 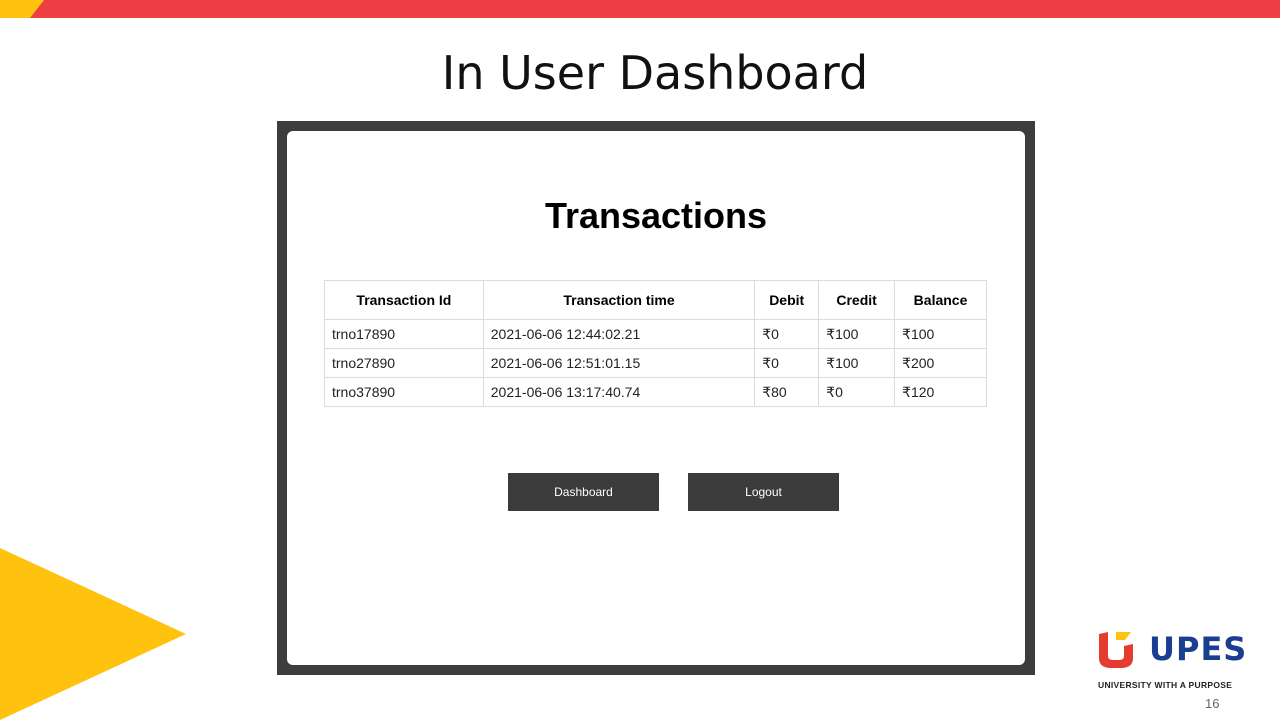 What do you see at coordinates (1198, 649) in the screenshot?
I see `logo-wordmark: UPES` at bounding box center [1198, 649].